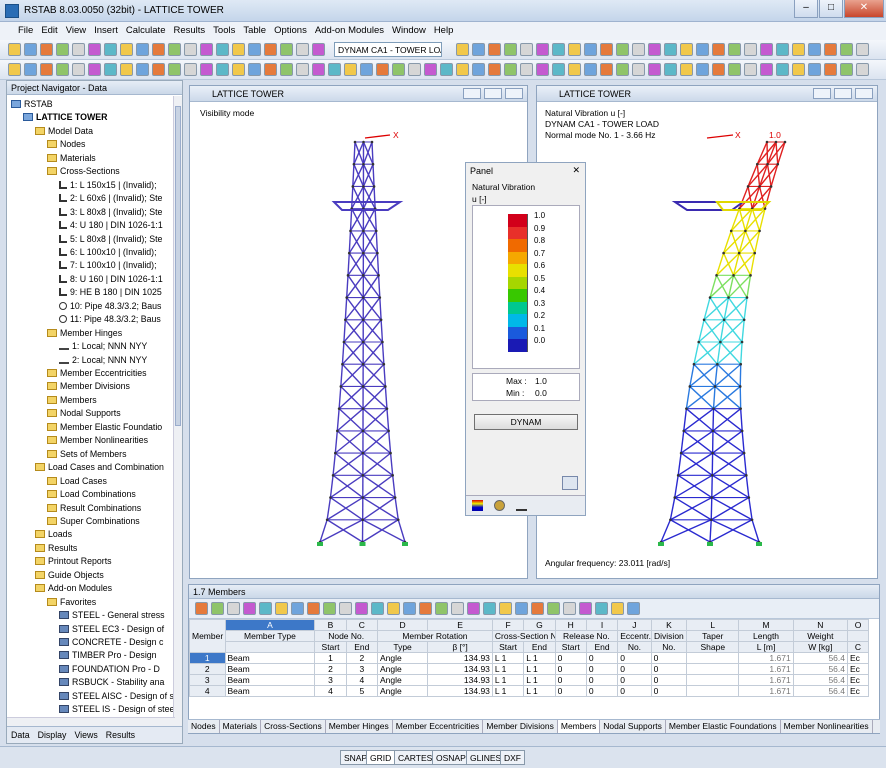 The width and height of the screenshot is (886, 768). What do you see at coordinates (330, 647) in the screenshot?
I see `column-header: Start` at bounding box center [330, 647].